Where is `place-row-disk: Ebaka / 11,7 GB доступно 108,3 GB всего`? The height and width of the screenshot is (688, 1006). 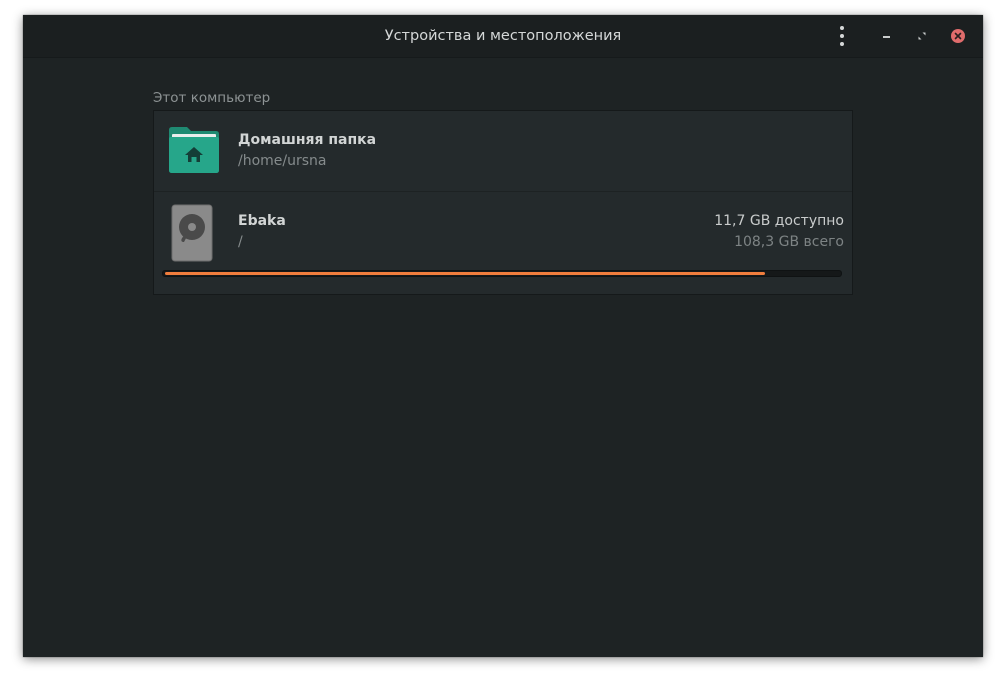
place-row-disk: Ebaka / 11,7 GB доступно 108,3 GB всего is located at coordinates (503, 243).